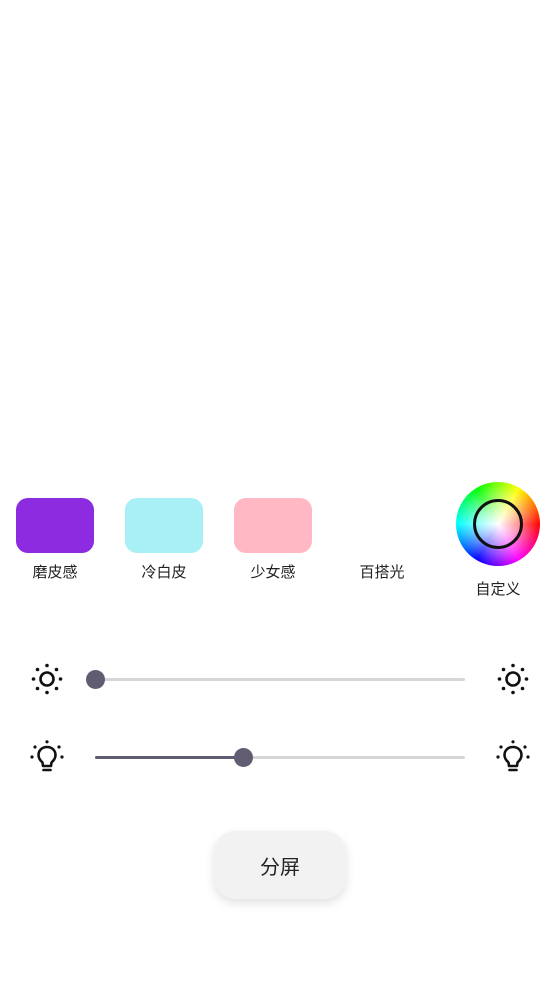 Image resolution: width=560 pixels, height=995 pixels. I want to click on filter-presets: 磨皮感 冷白皮 少女感 百搭光 自定义, so click(280, 547).